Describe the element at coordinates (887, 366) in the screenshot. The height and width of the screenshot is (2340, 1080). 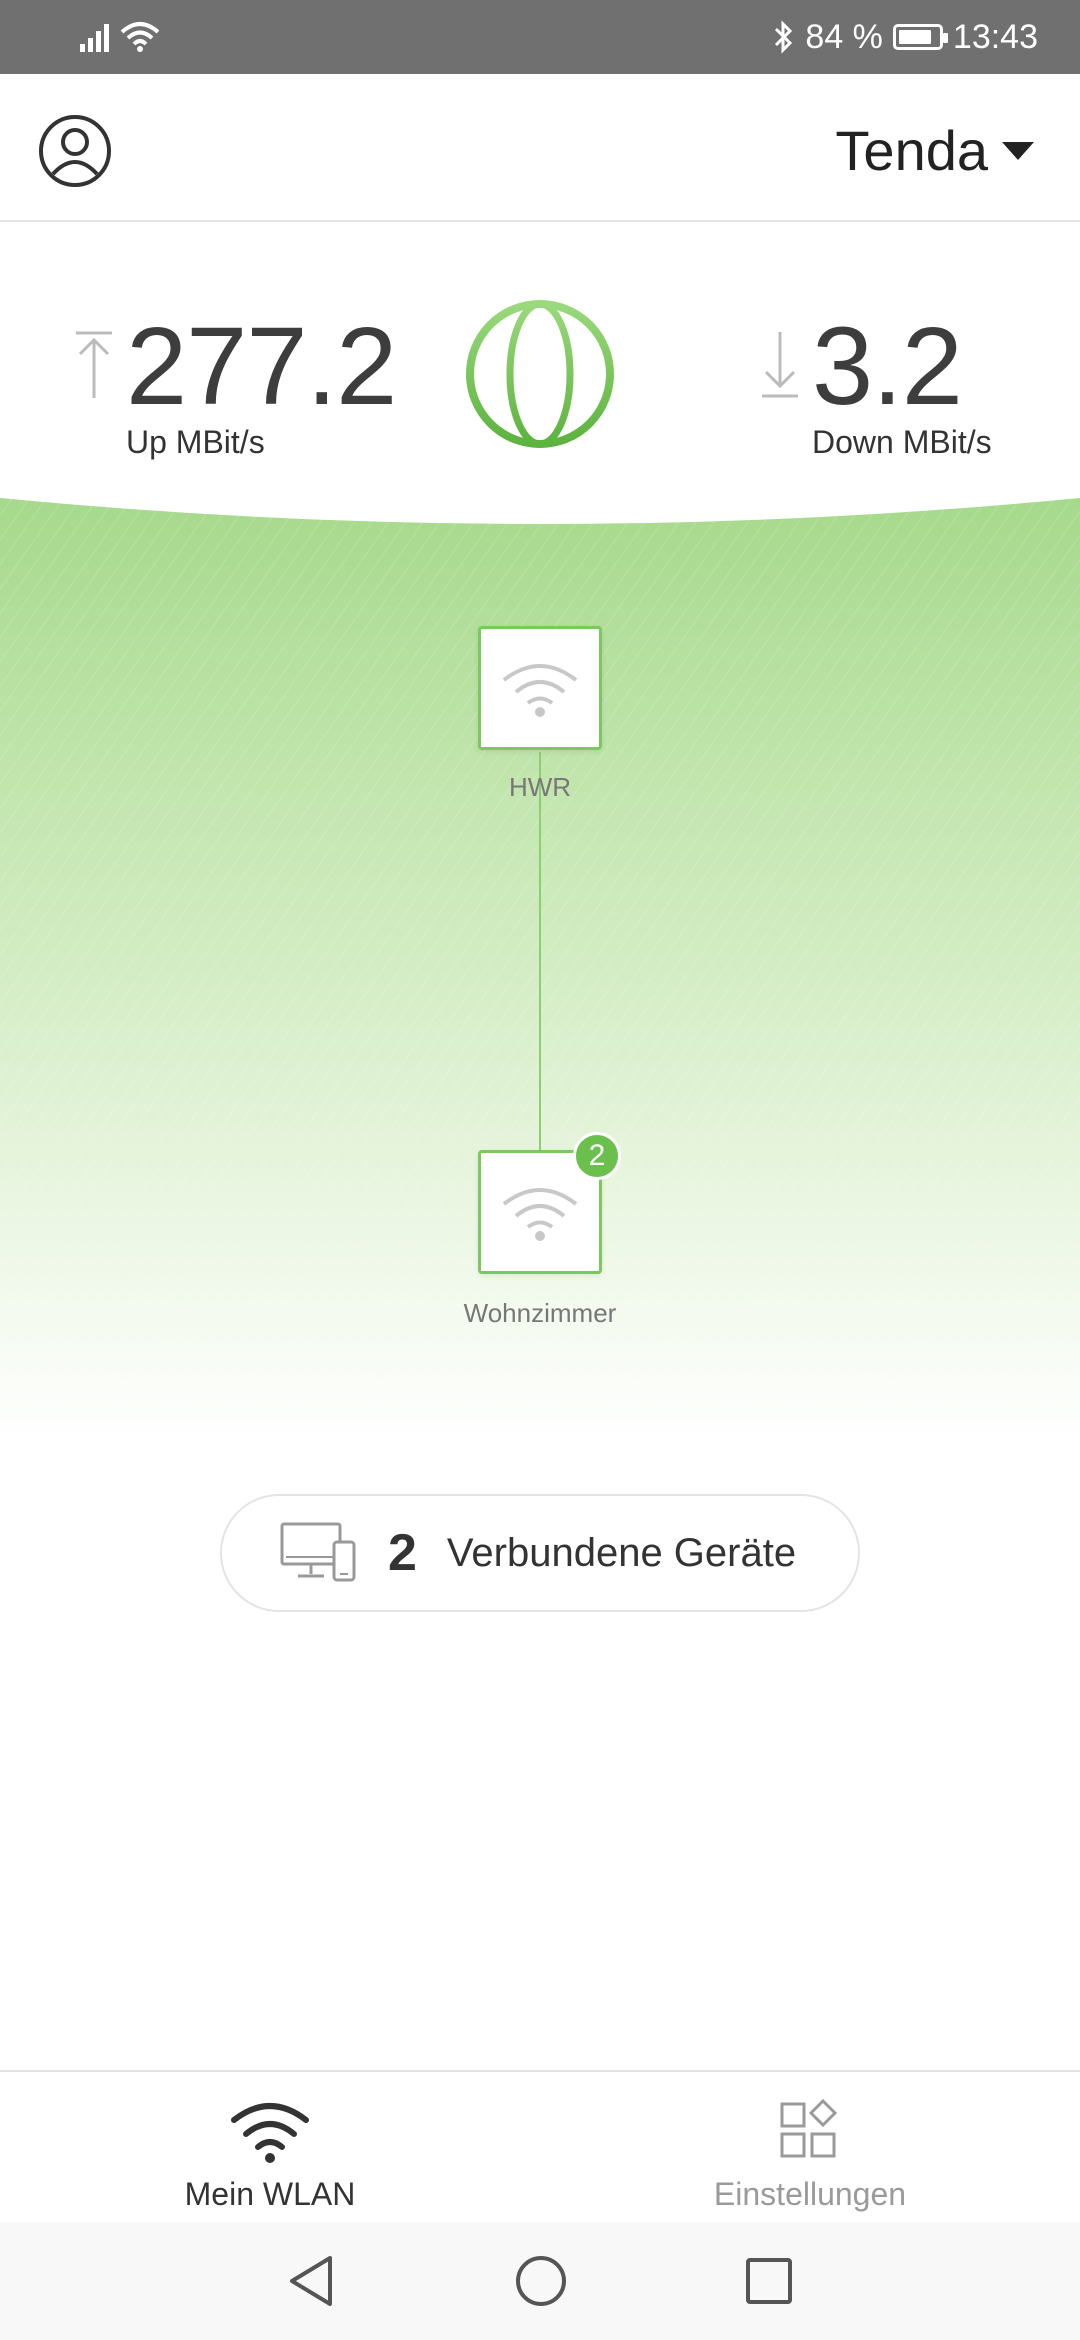
I see `download-speed-value: 3.2` at that location.